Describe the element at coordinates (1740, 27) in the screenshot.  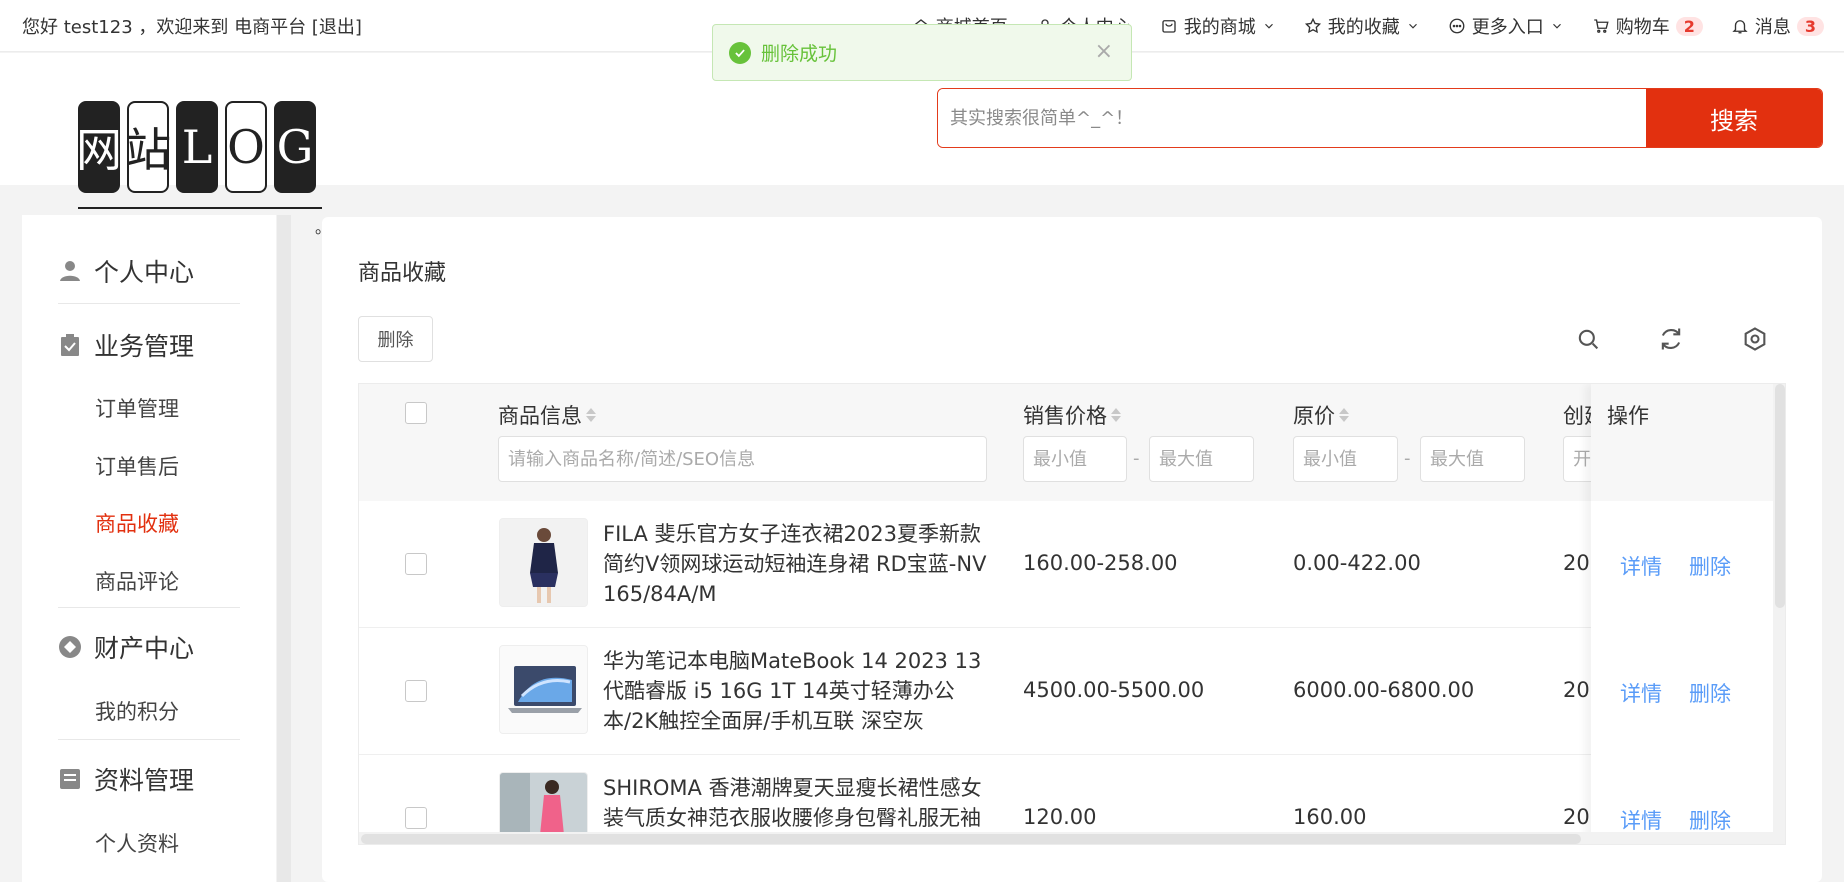
I see `bell-icon` at that location.